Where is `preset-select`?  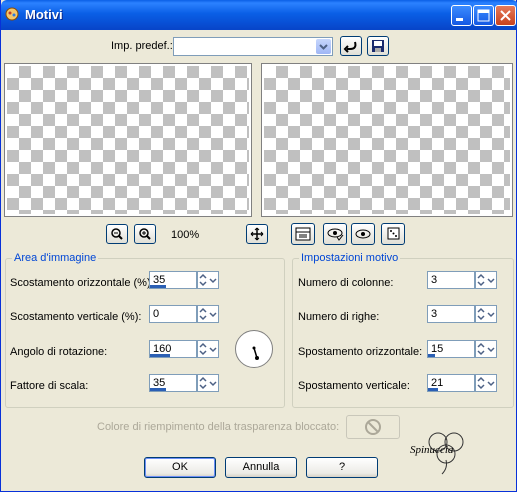
preset-select is located at coordinates (253, 46).